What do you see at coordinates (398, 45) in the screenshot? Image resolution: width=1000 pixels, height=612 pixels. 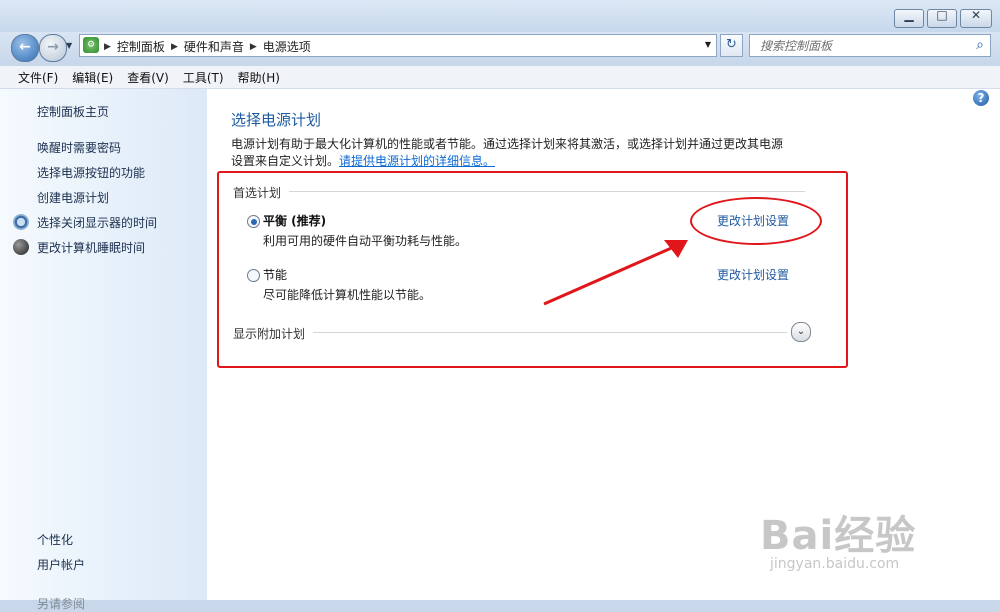 I see `address-bar: ⚙ ▶ 控制面板 ▶ 硬件和声音 ▶ 电源选项 ▼` at bounding box center [398, 45].